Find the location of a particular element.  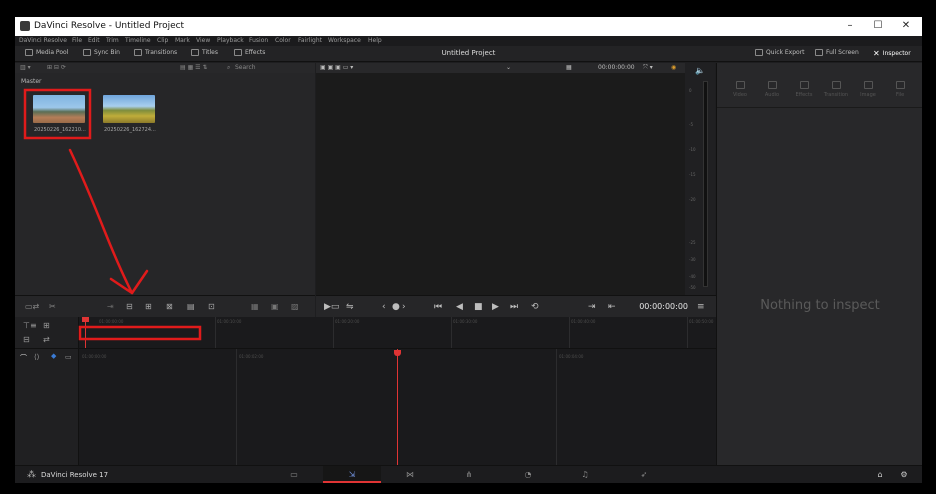

annotation-box-clip is located at coordinates (57, 114).